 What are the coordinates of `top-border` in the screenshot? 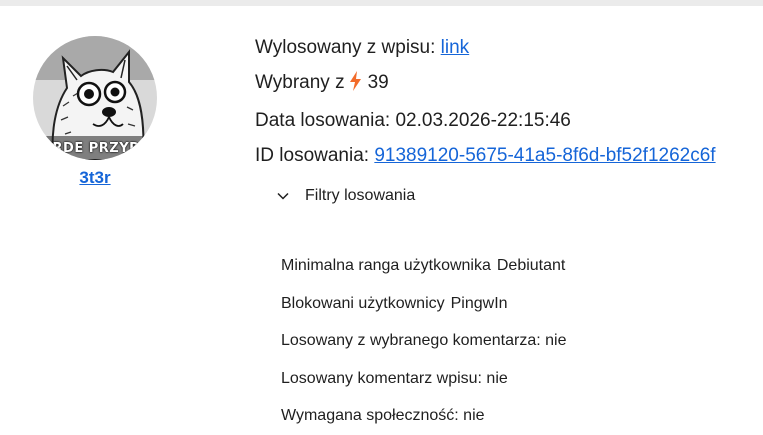 It's located at (381, 3).